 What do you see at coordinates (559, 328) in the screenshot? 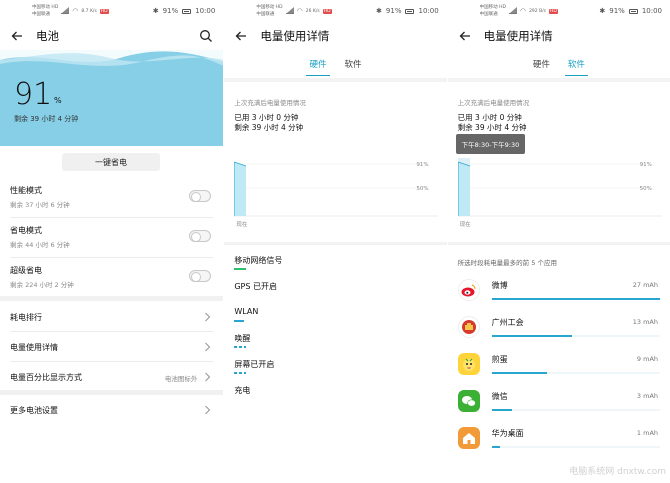
I see `app-row: 广州工会 13 mAh` at bounding box center [559, 328].